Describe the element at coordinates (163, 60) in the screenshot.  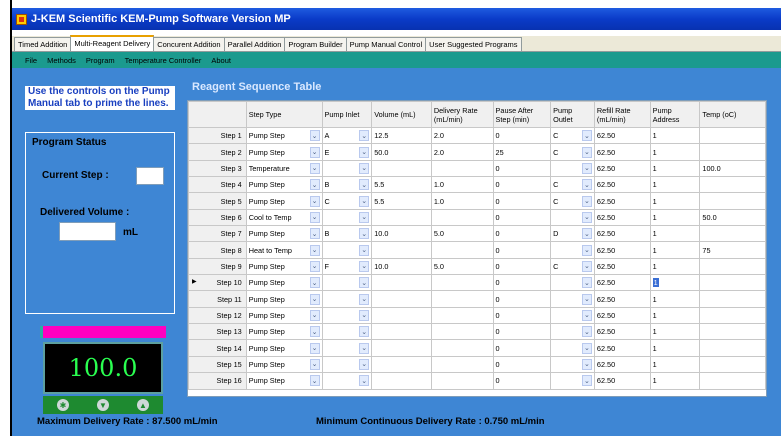
I see `menu-temperature-controller: Temperature Controller` at that location.